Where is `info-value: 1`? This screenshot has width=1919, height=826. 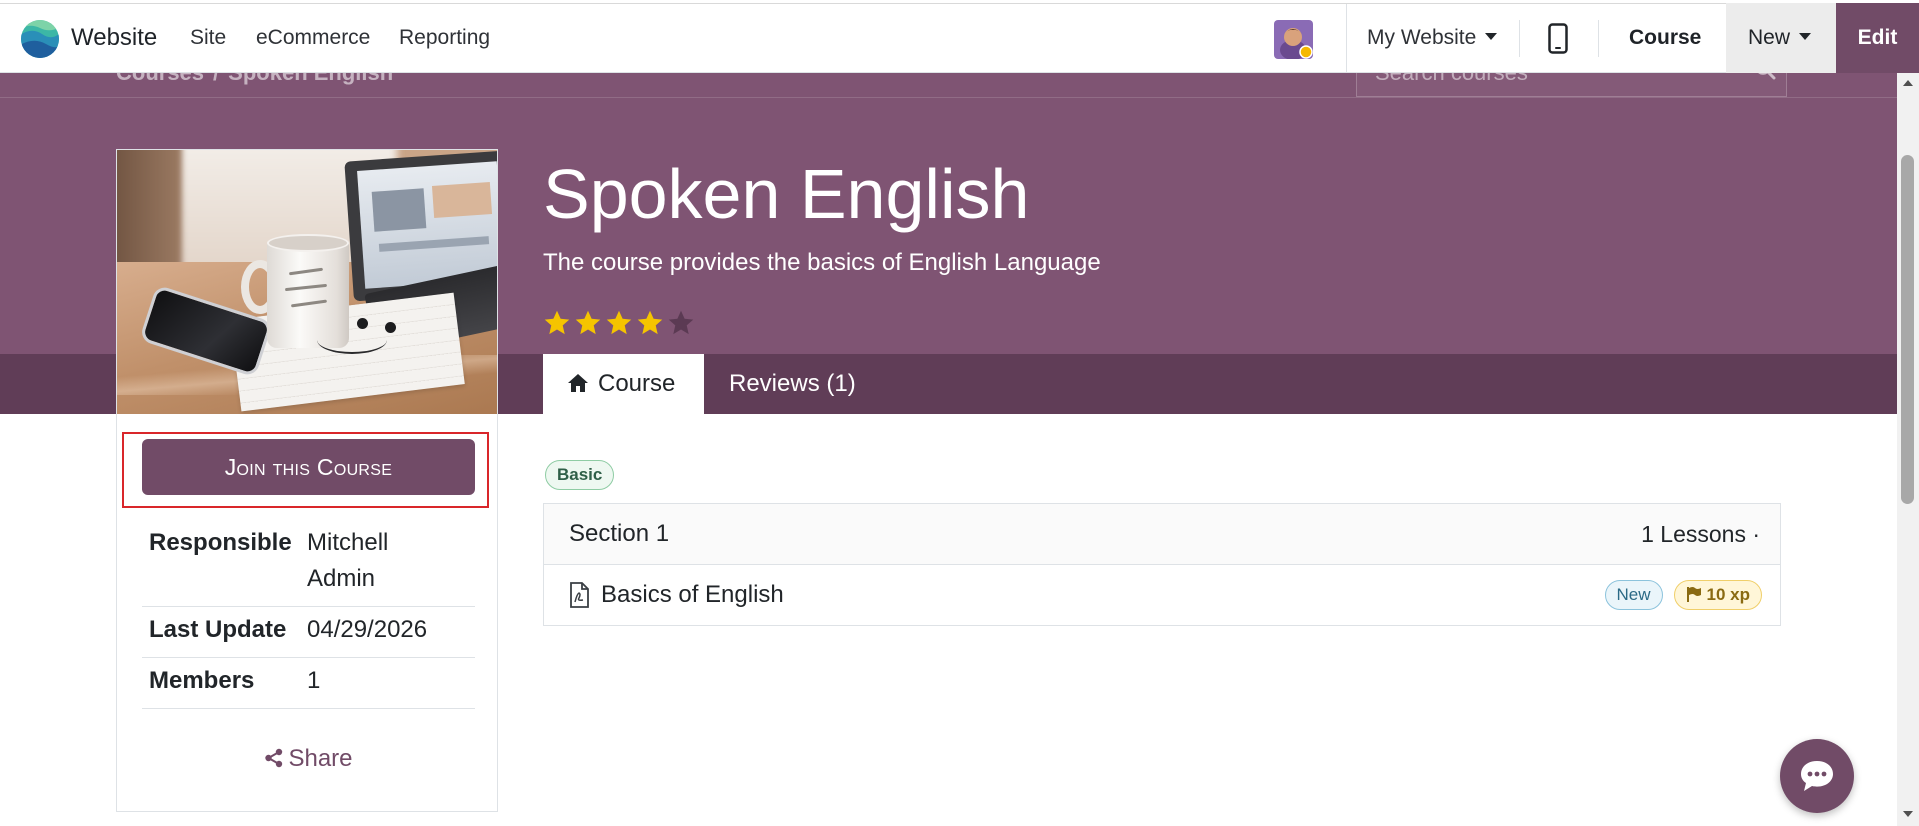
info-value: 1 is located at coordinates (314, 680).